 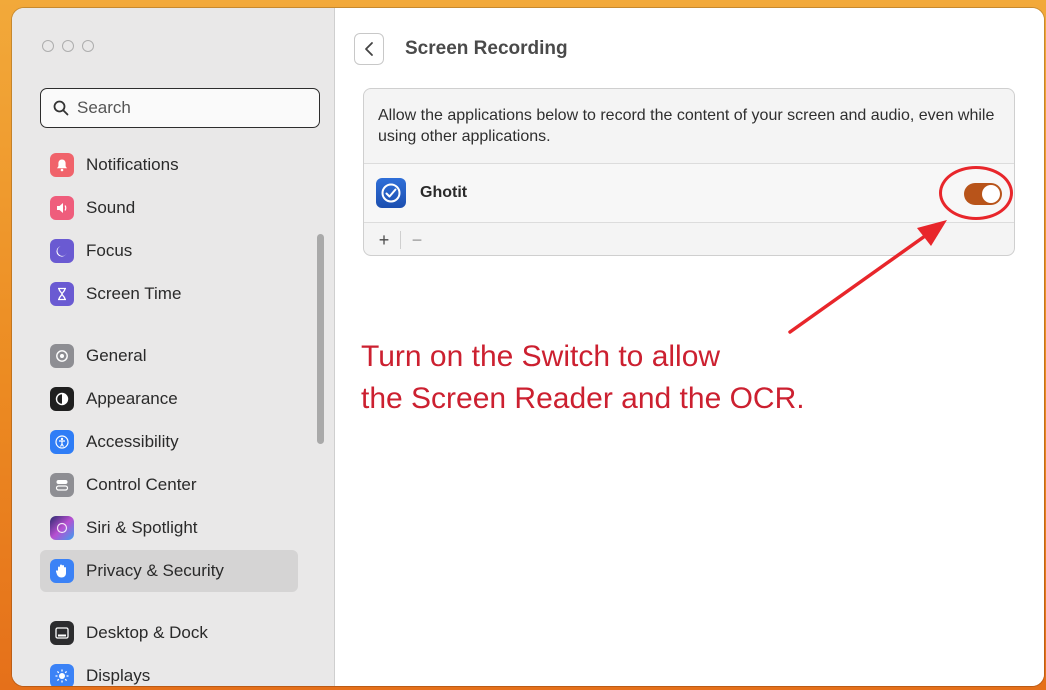 What do you see at coordinates (169, 670) in the screenshot?
I see `sidebar-item-displays: Displays` at bounding box center [169, 670].